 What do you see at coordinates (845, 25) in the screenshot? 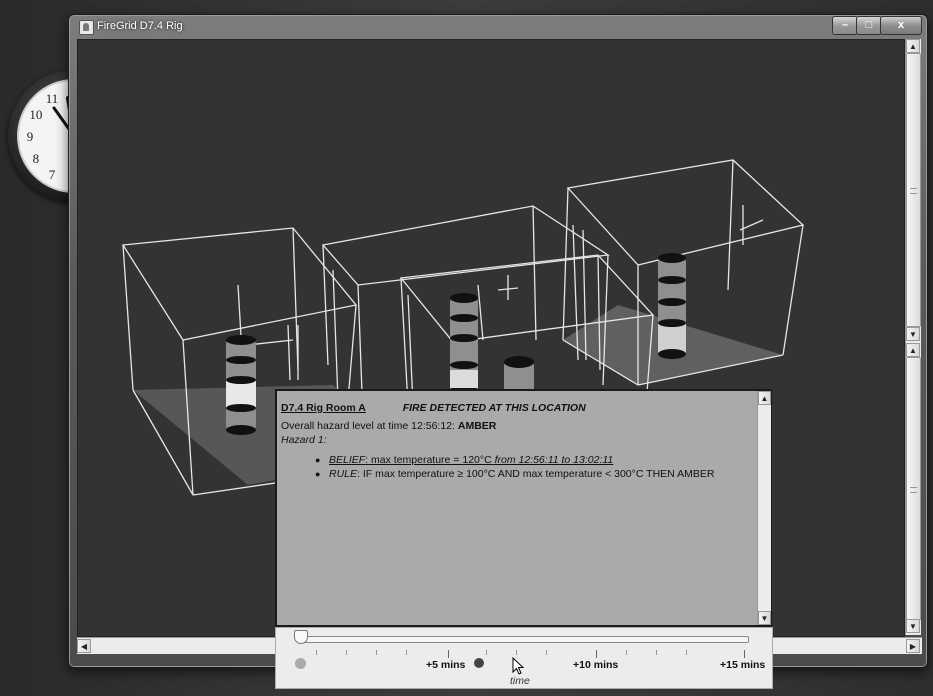
I see `minimize-button: –` at bounding box center [845, 25].